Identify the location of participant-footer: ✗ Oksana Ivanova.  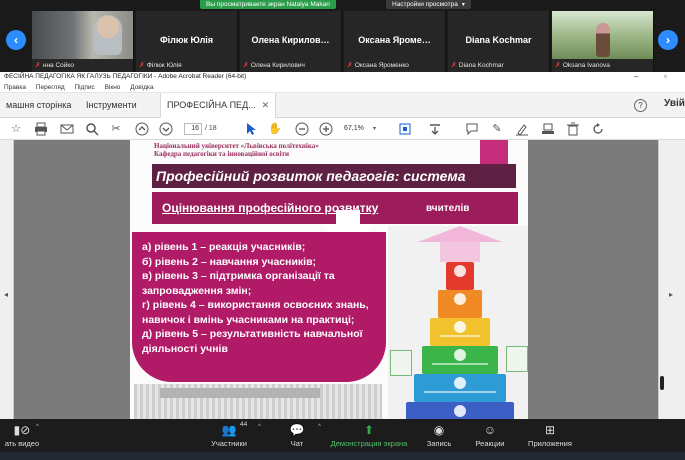
(582, 65).